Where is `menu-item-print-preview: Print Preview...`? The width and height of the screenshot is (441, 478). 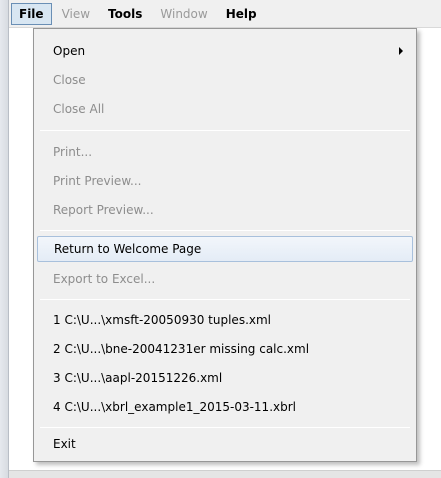
menu-item-print-preview: Print Preview... is located at coordinates (225, 181).